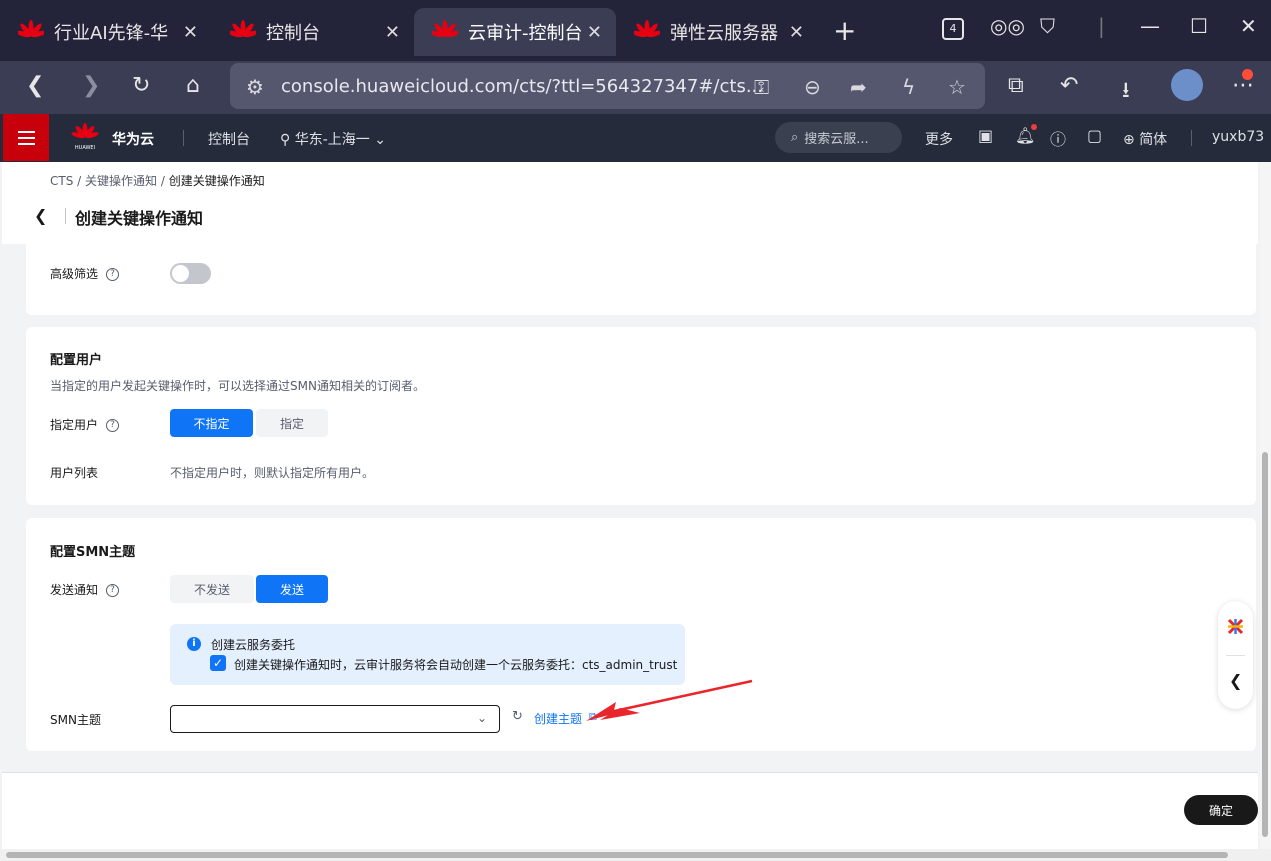 The width and height of the screenshot is (1271, 861). I want to click on breadcrumb-sep: /, so click(162, 181).